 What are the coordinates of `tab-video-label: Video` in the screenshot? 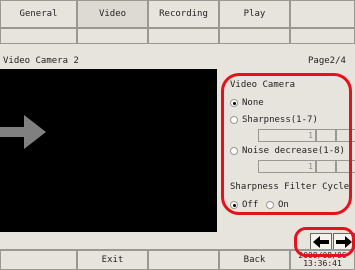 It's located at (112, 14).